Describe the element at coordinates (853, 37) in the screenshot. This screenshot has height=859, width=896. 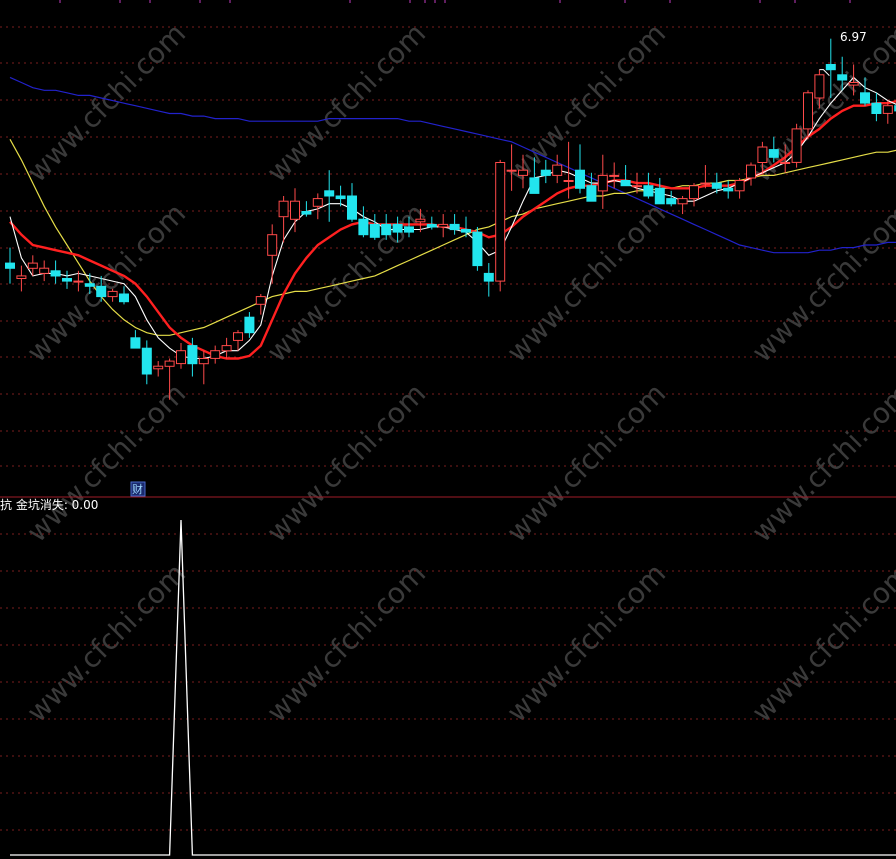
I see `high-price-label: 6.97` at that location.